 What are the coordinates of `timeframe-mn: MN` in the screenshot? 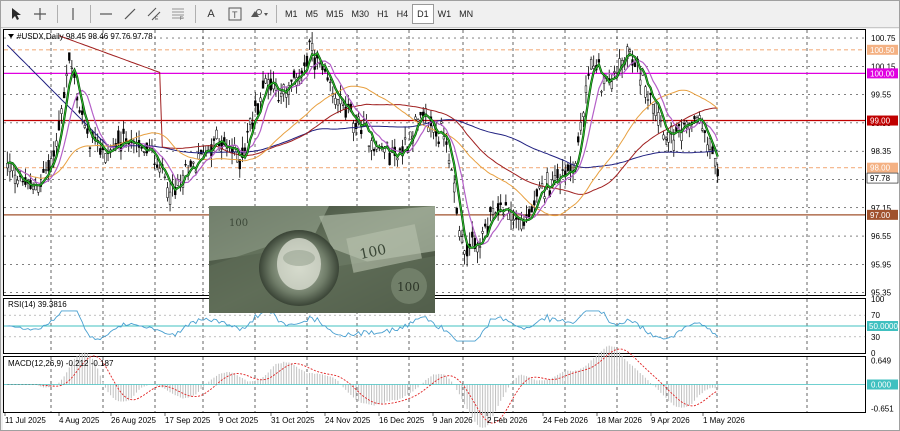 It's located at (466, 14).